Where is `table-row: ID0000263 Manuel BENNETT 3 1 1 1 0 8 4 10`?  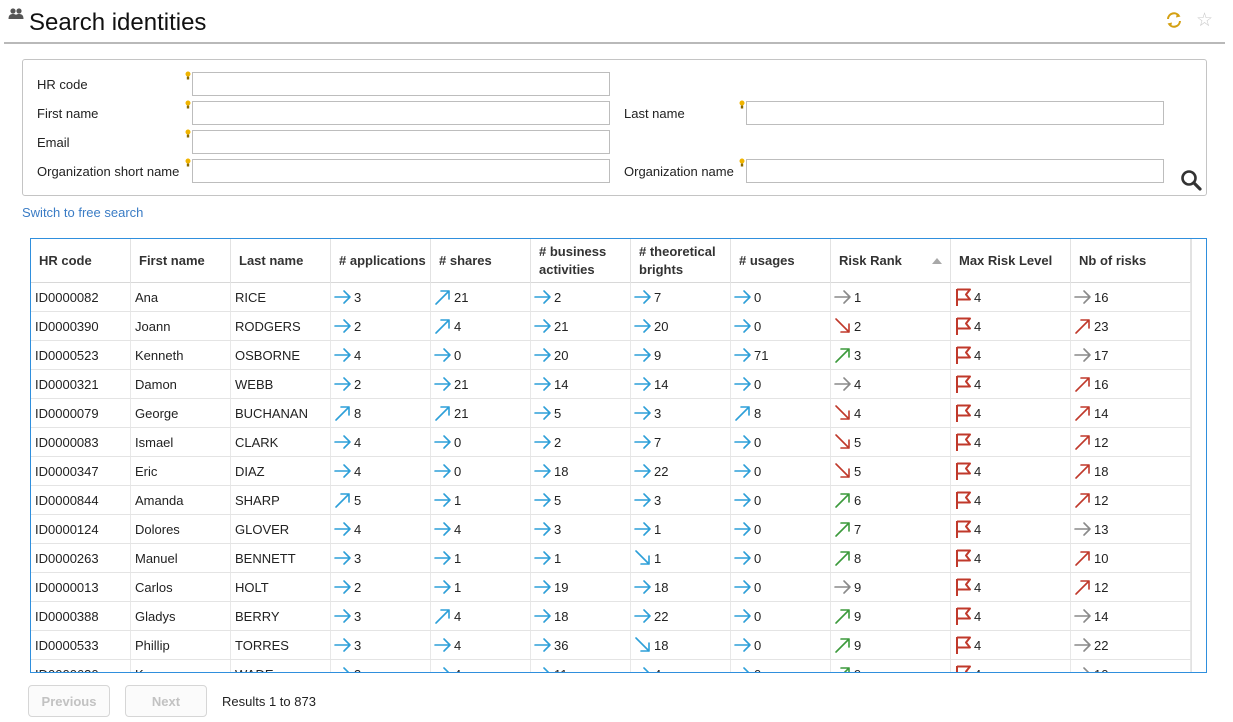 table-row: ID0000263 Manuel BENNETT 3 1 1 1 0 8 4 10 is located at coordinates (611, 558).